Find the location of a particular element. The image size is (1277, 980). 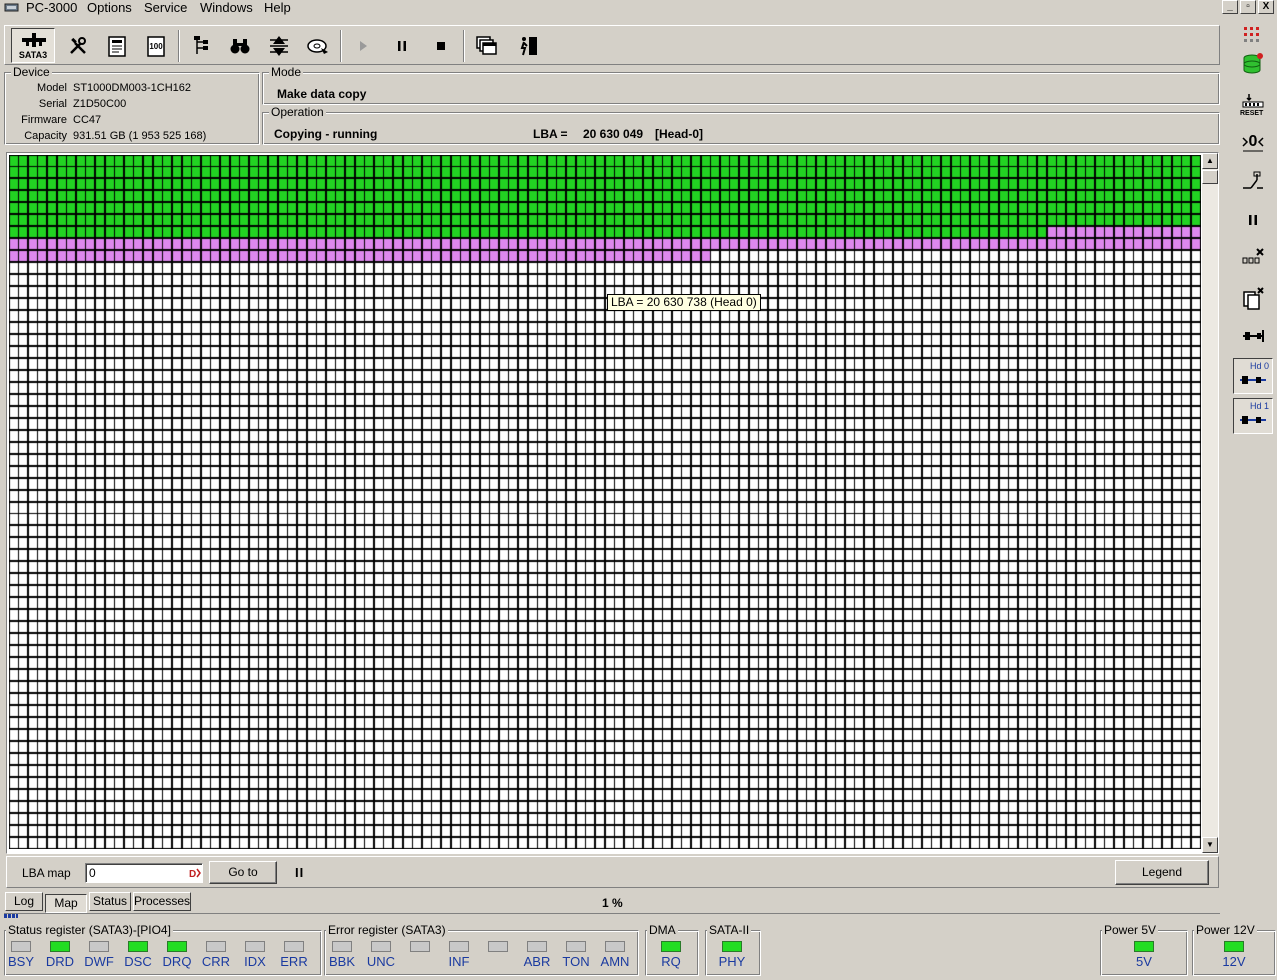

power-switch-button is located at coordinates (1253, 182).